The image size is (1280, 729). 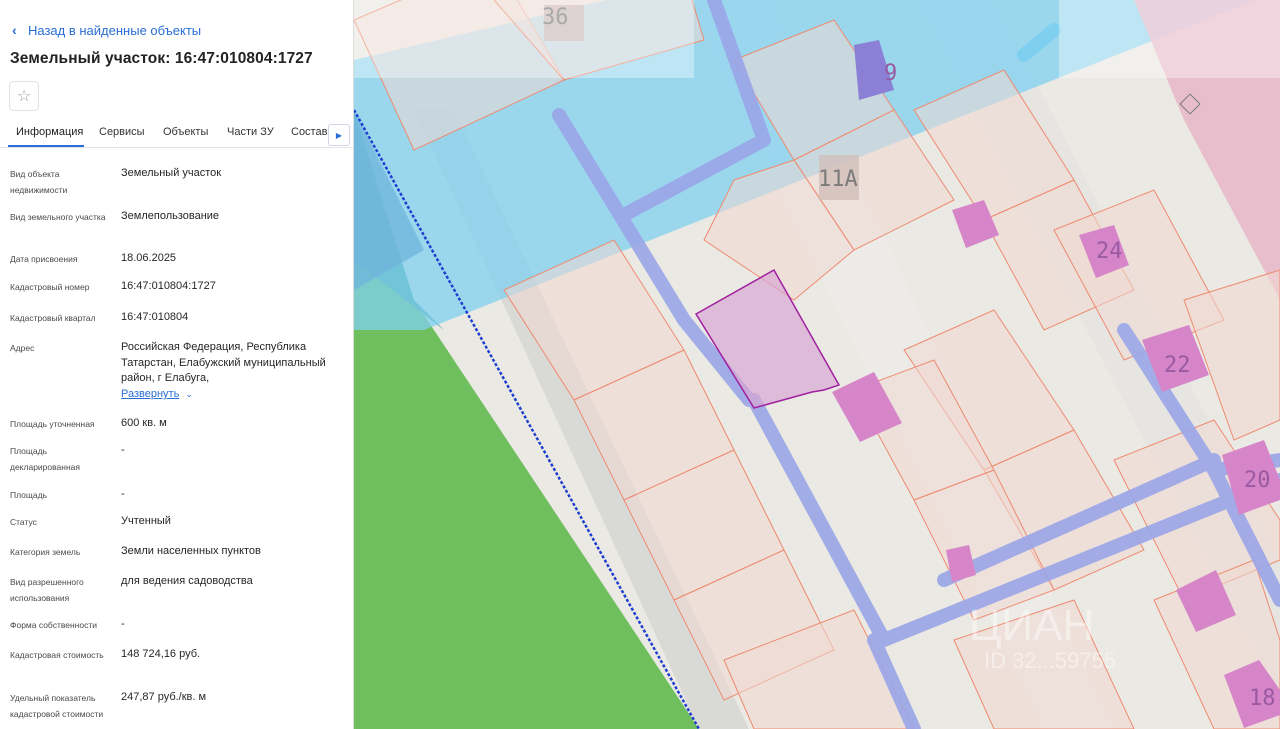 What do you see at coordinates (161, 58) in the screenshot?
I see `page-title: Земельный участок: 16:47:010804:1727` at bounding box center [161, 58].